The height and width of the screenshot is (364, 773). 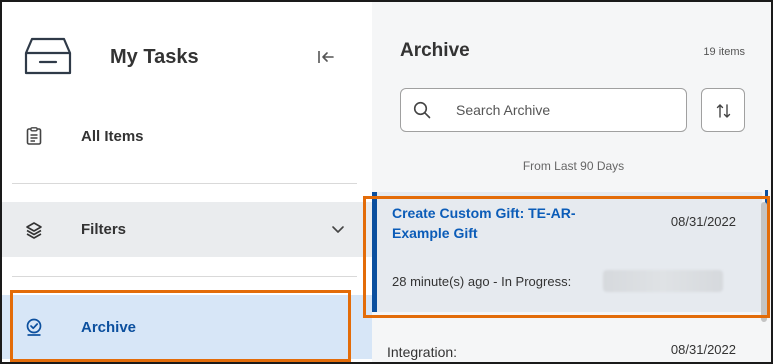 What do you see at coordinates (34, 327) in the screenshot?
I see `check-circle-icon` at bounding box center [34, 327].